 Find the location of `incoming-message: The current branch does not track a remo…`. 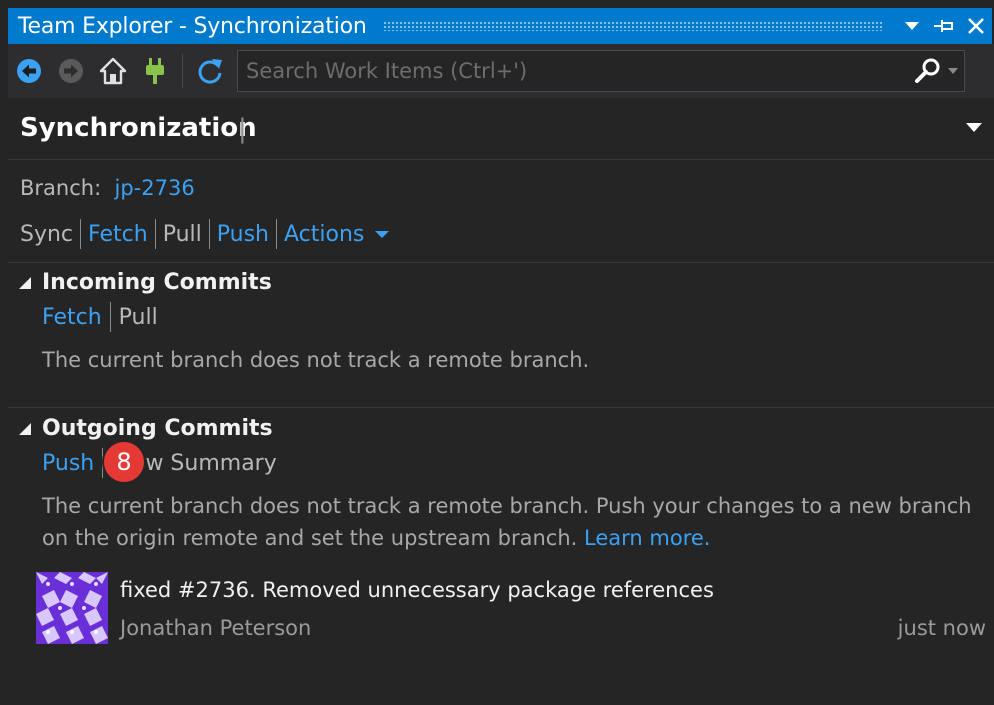

incoming-message: The current branch does not track a remo… is located at coordinates (316, 360).